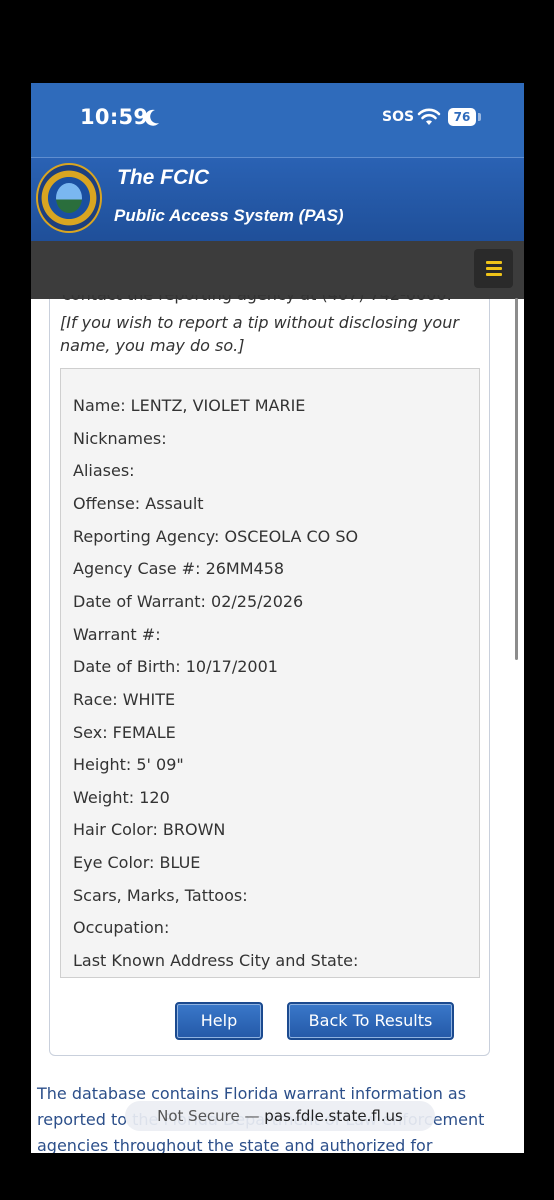 This screenshot has width=554, height=1200. I want to click on help-button: Help, so click(219, 1021).